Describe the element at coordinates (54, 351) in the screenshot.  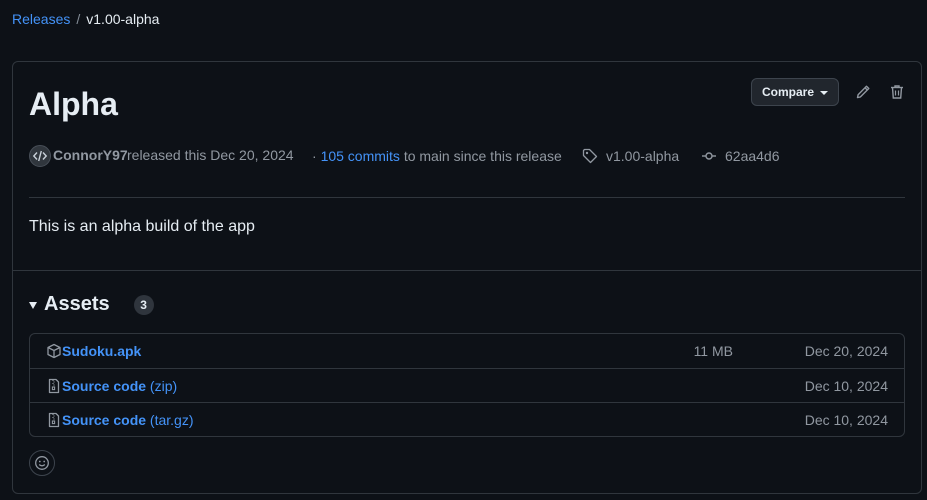
I see `package-icon` at that location.